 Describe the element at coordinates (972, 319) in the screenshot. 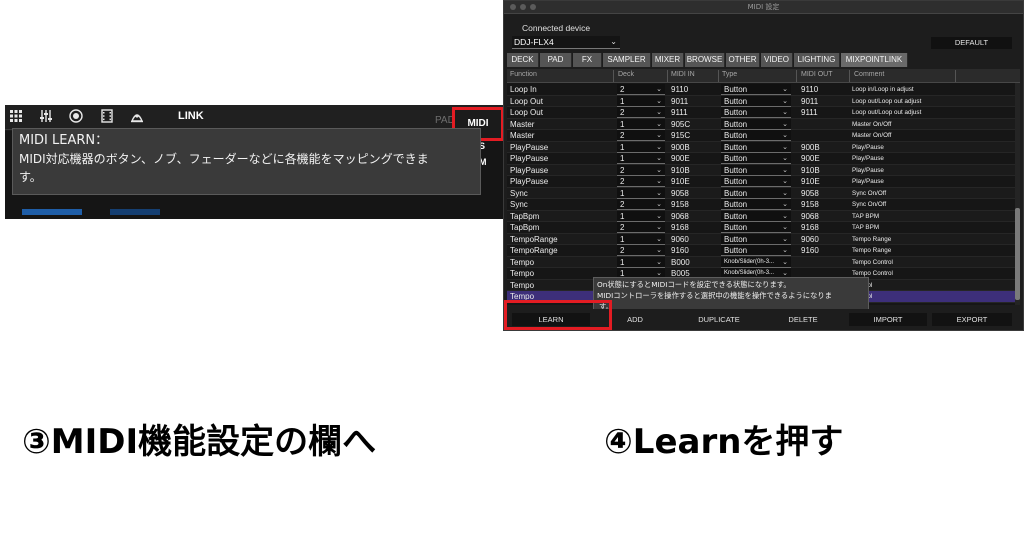

I see `export-button: EXPORT` at that location.